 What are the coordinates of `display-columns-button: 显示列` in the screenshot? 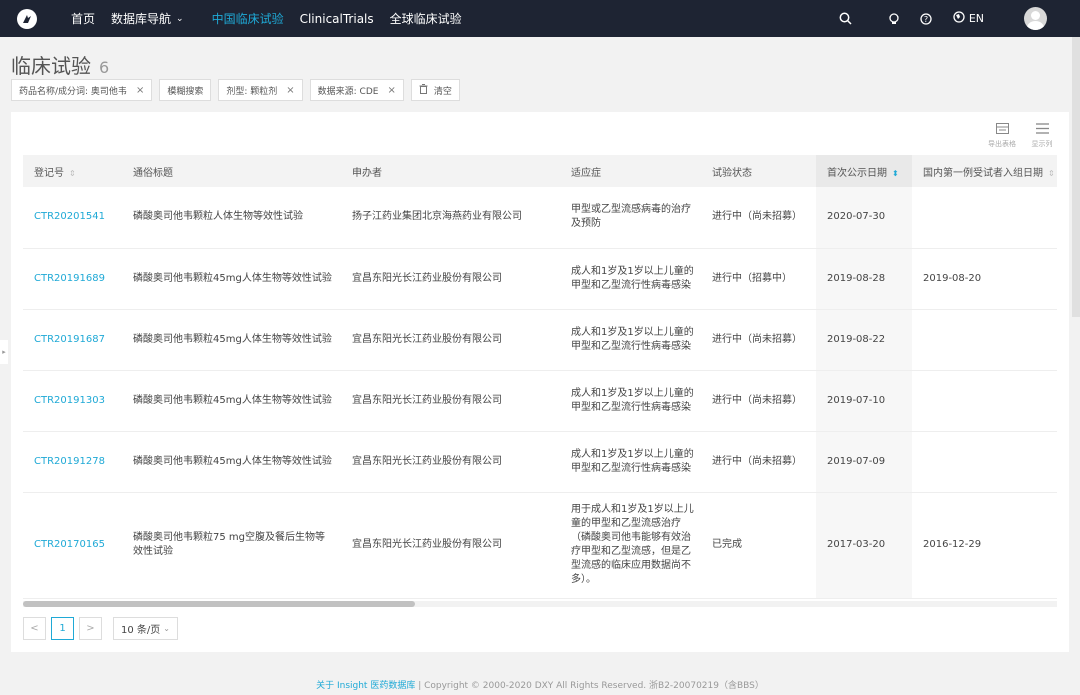 It's located at (1042, 136).